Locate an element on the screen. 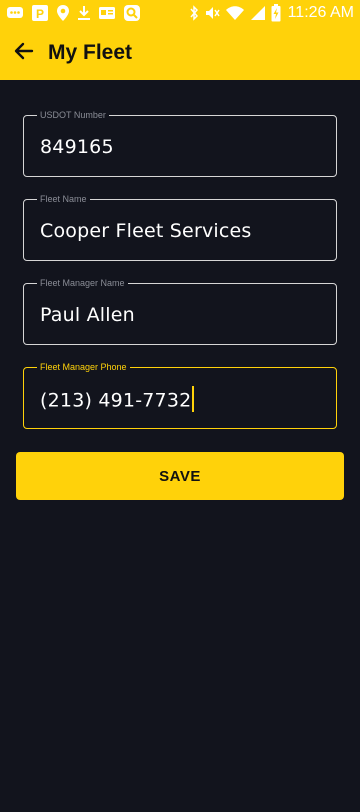  fleet-manager-name-field: Fleet Manager Name Paul Allen is located at coordinates (180, 311).